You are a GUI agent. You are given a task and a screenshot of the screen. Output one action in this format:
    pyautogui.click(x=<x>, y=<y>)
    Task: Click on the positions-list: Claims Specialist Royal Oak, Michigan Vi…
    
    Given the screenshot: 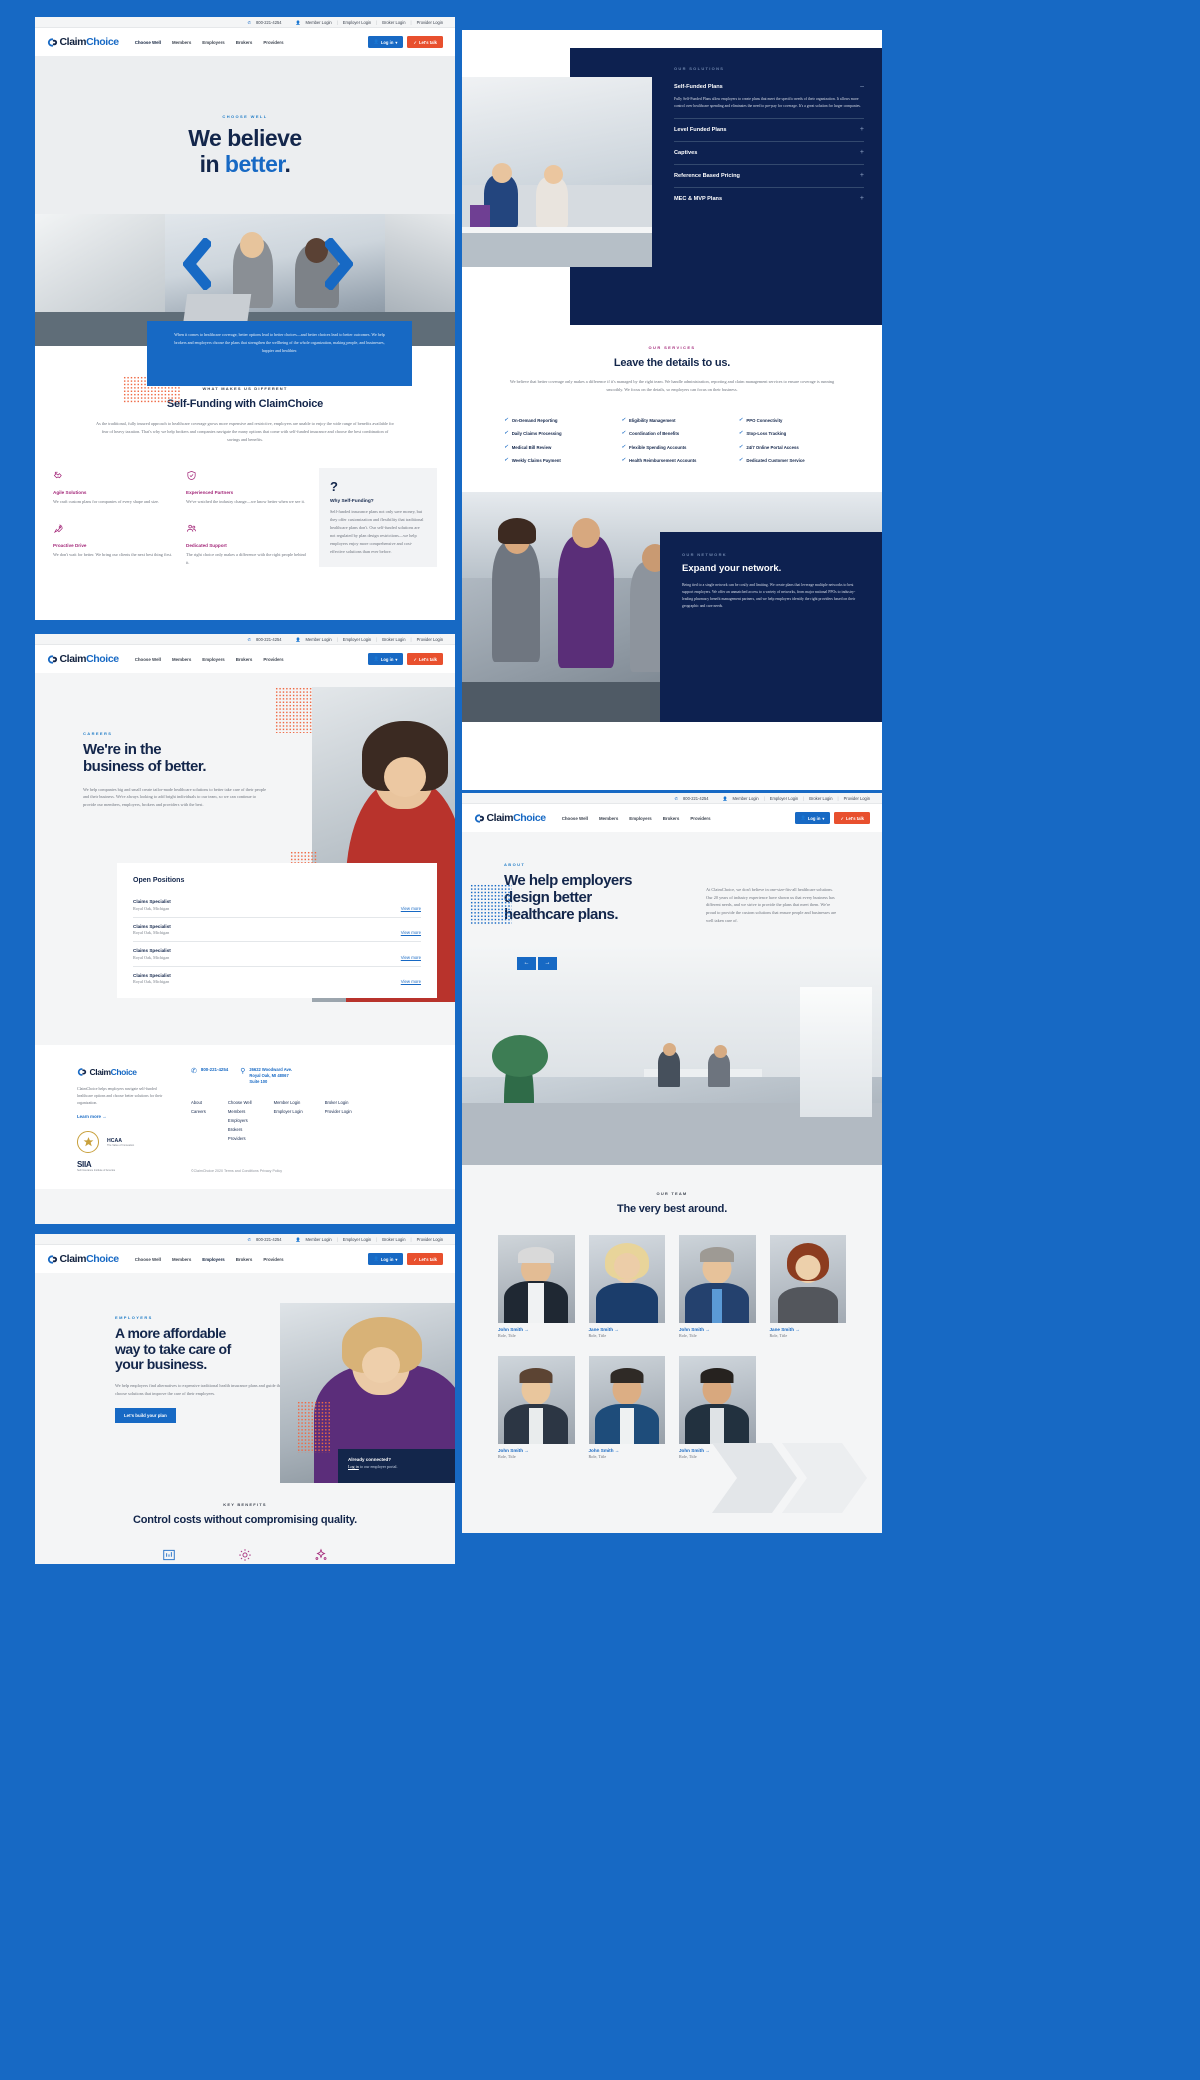 What is the action you would take?
    pyautogui.click(x=277, y=941)
    